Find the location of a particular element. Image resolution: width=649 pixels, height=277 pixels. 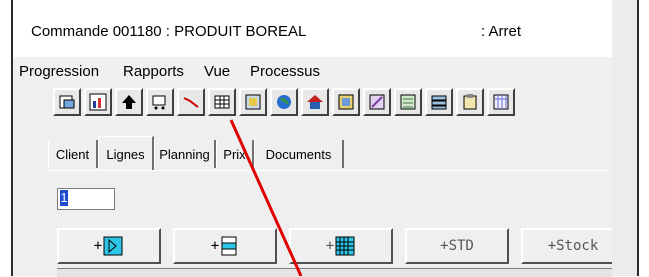

annotation-overlay is located at coordinates (266, 197).